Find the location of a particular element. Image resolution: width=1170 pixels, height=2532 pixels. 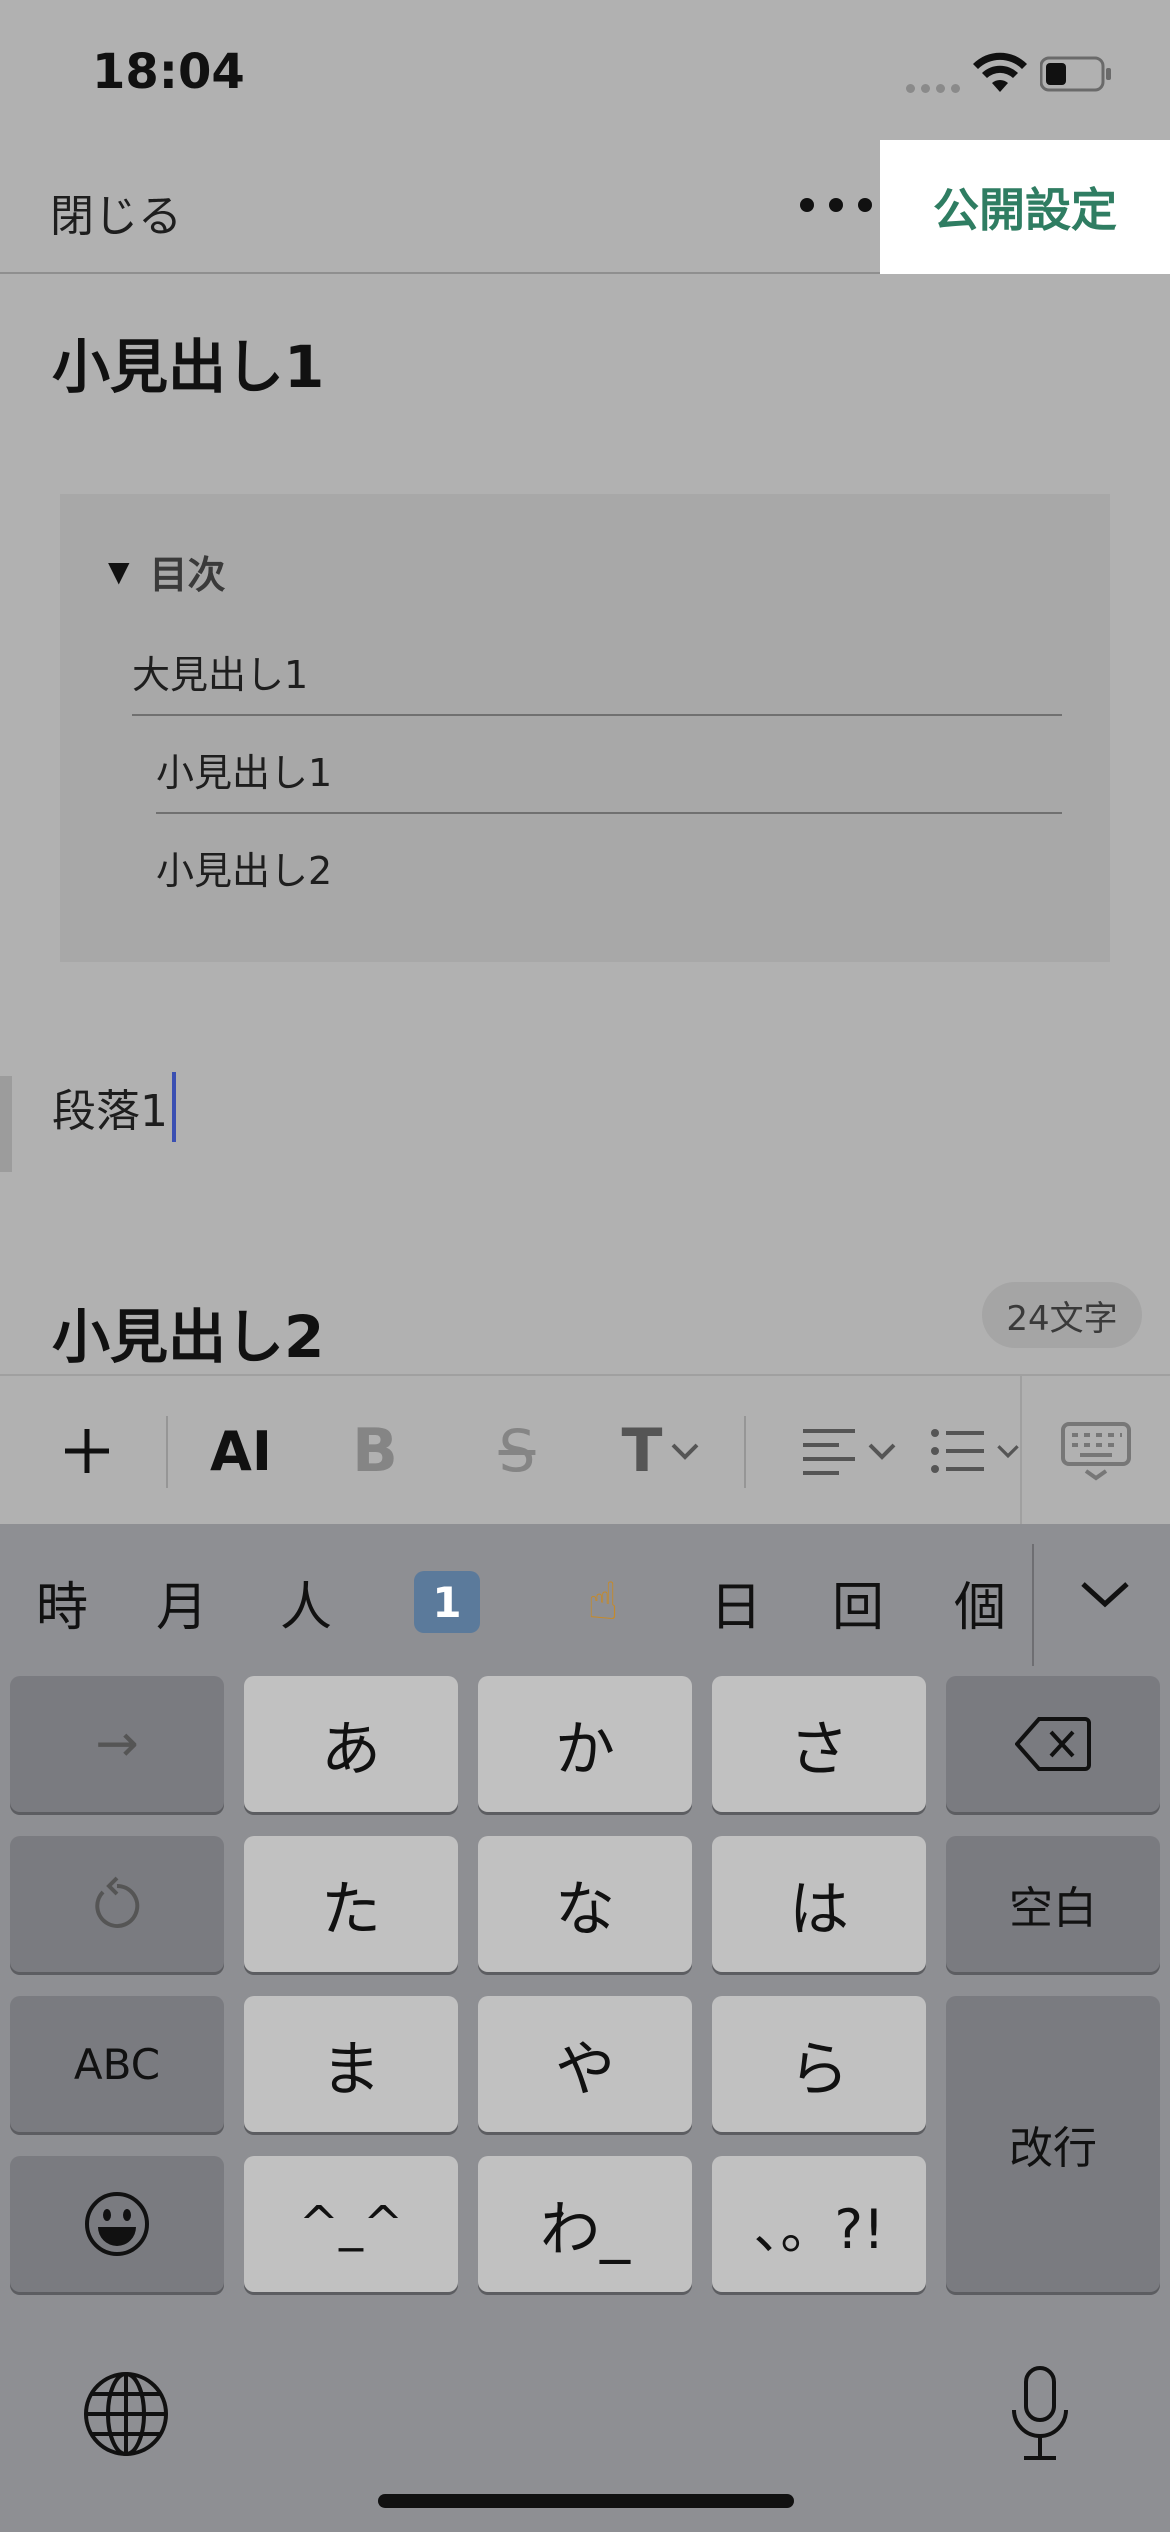

candidate-bar: 時 月 人 1 ☝ 日 回 個 is located at coordinates (585, 1602).